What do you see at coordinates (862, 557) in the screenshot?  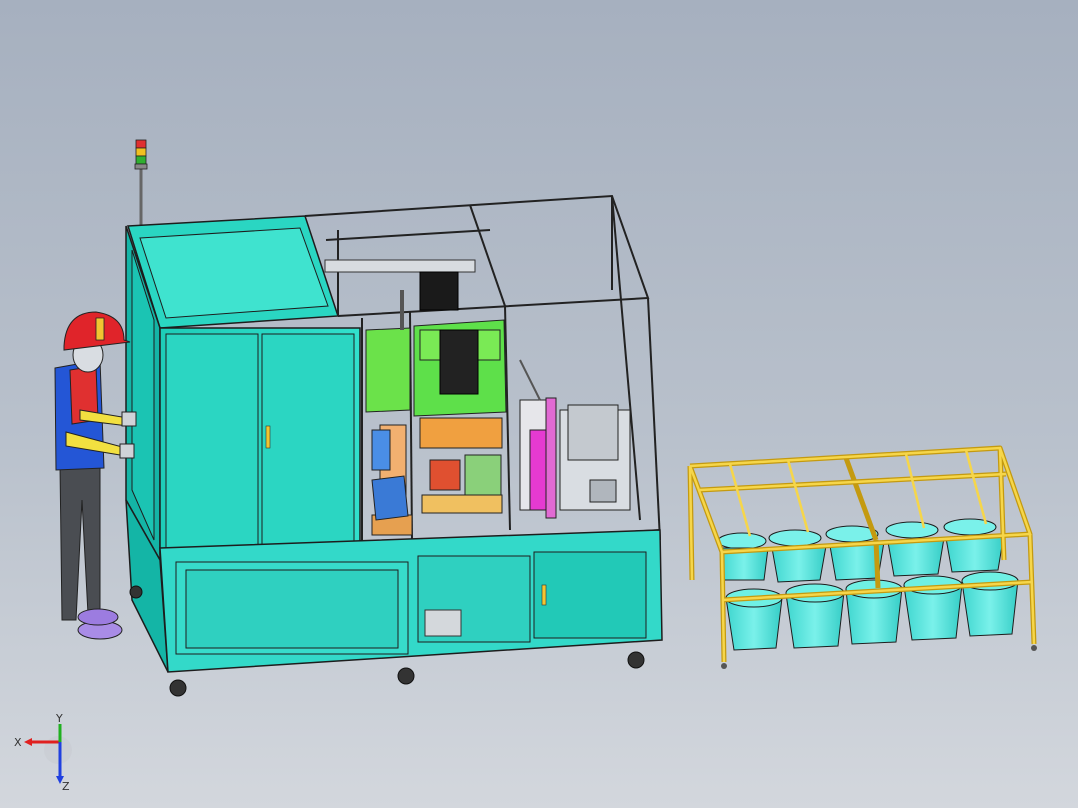 I see `bucket-rack` at bounding box center [862, 557].